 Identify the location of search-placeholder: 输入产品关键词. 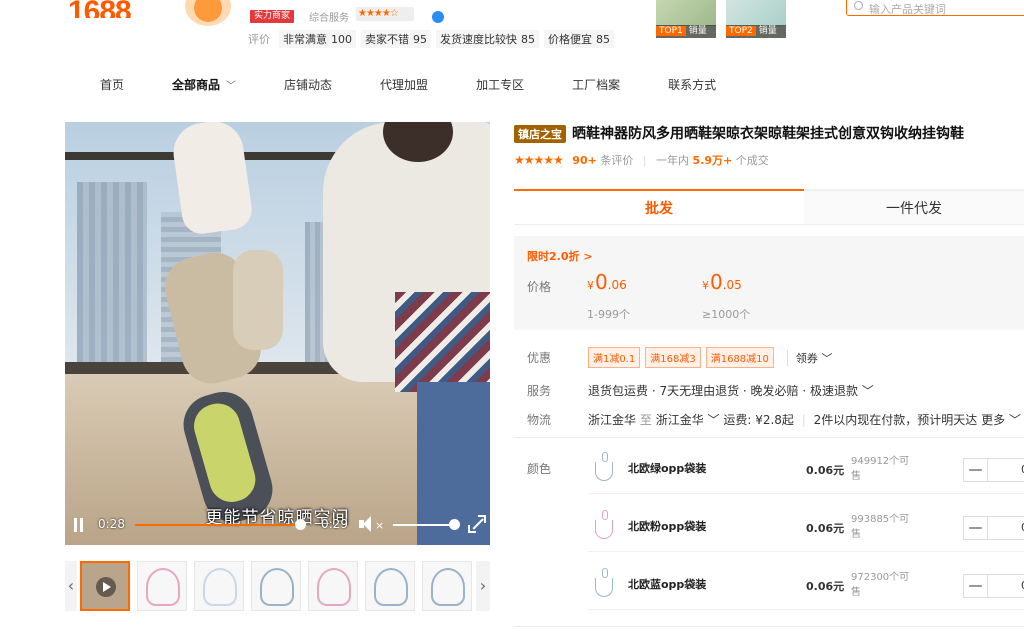
(907, 9).